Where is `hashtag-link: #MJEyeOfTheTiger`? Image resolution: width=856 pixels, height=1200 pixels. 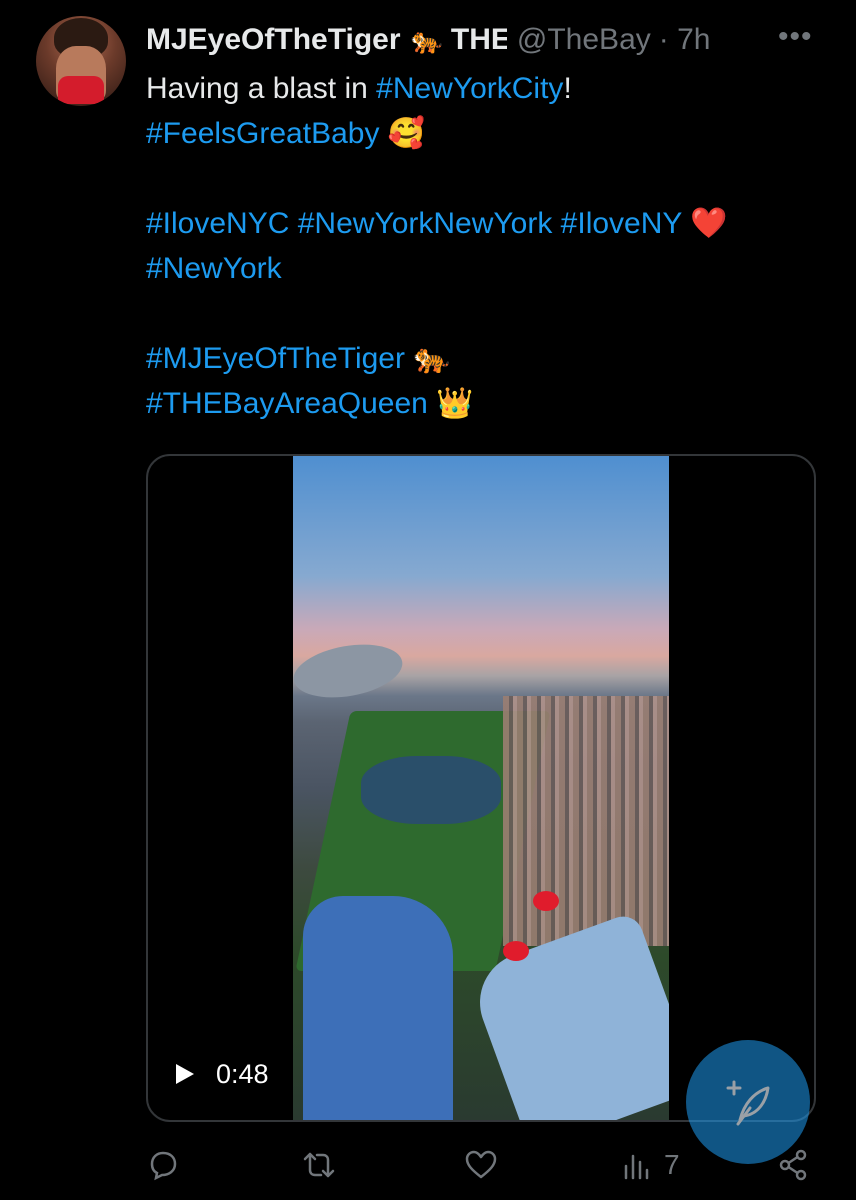
hashtag-link: #MJEyeOfTheTiger is located at coordinates (275, 358).